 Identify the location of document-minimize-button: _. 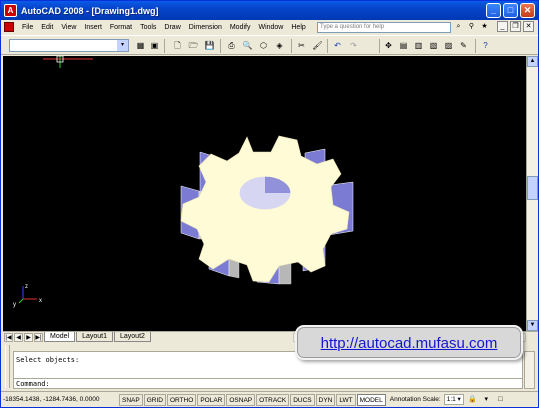
(502, 26).